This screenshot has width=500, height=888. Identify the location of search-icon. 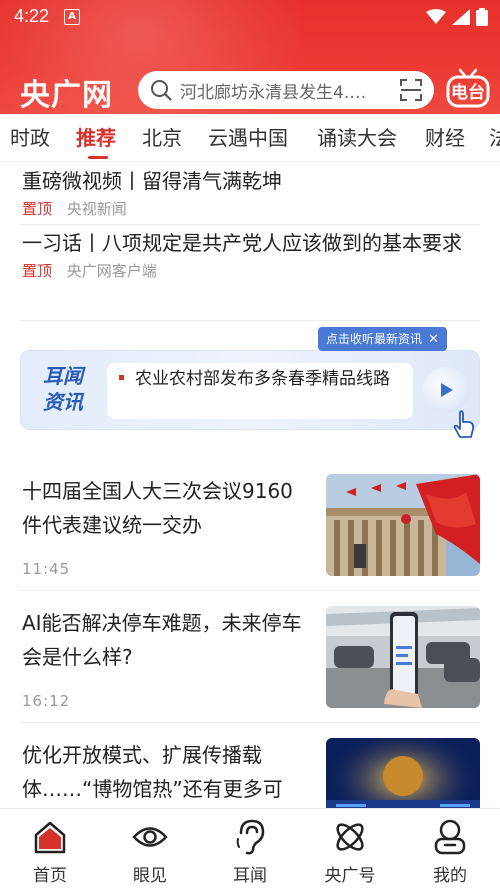
(161, 90).